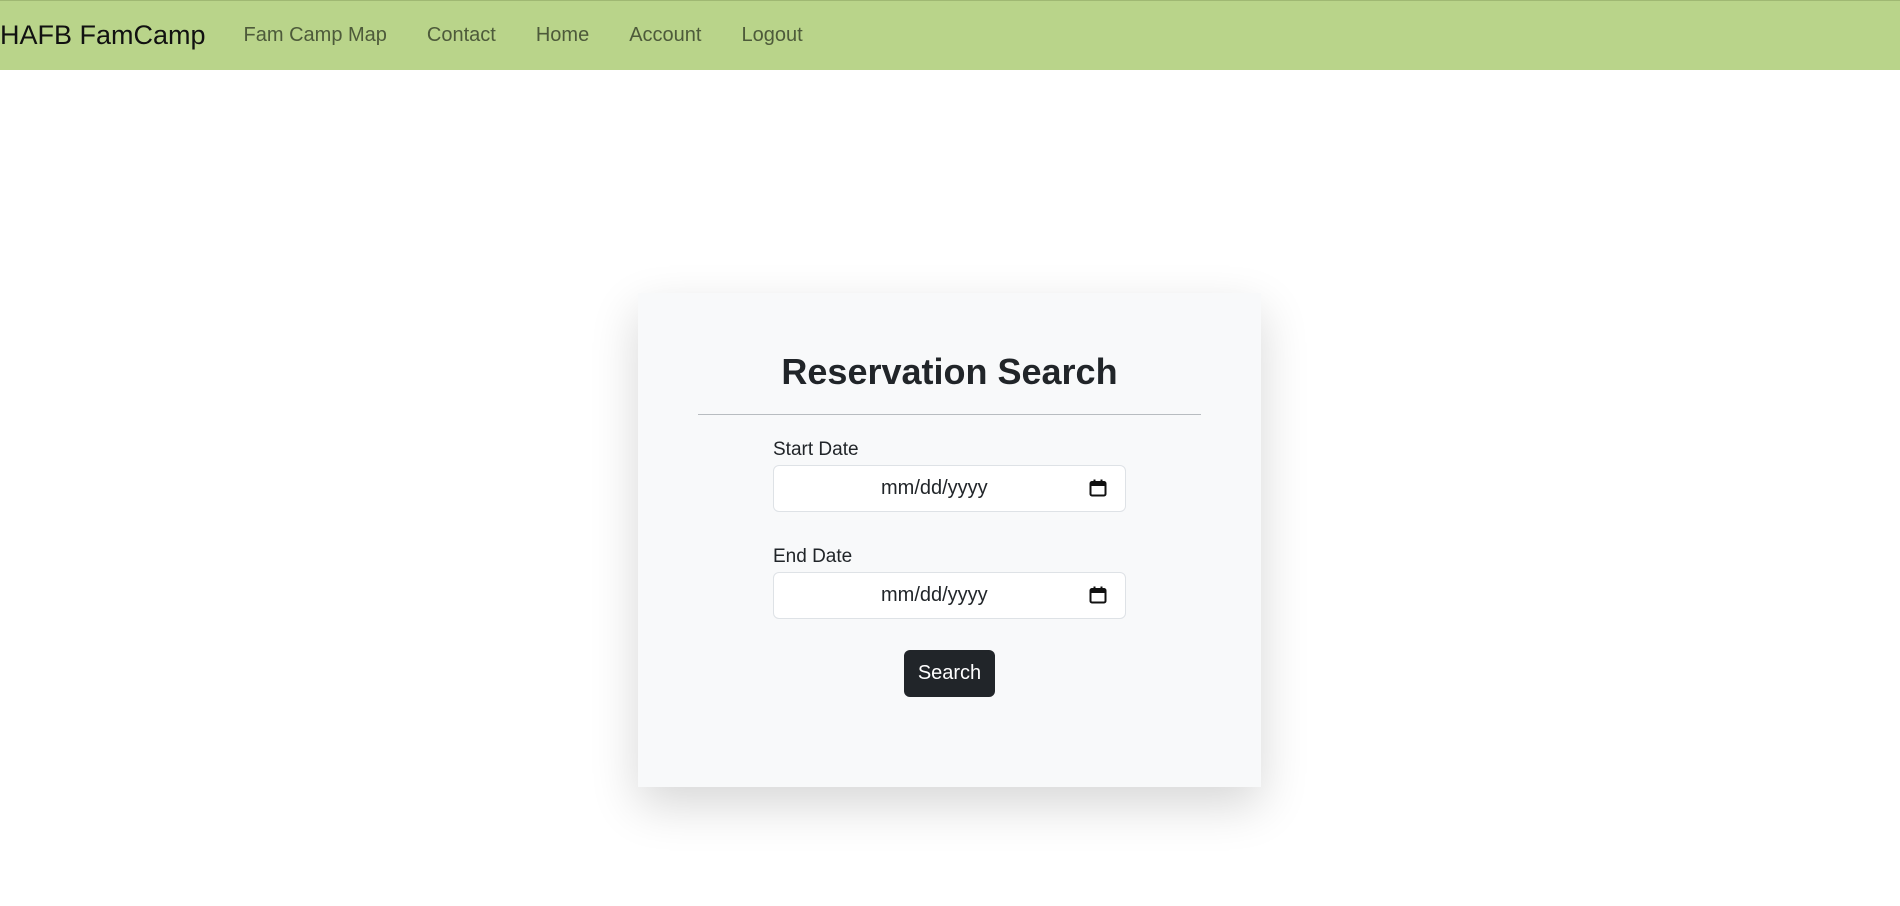  Describe the element at coordinates (949, 414) in the screenshot. I see `title-divider` at that location.